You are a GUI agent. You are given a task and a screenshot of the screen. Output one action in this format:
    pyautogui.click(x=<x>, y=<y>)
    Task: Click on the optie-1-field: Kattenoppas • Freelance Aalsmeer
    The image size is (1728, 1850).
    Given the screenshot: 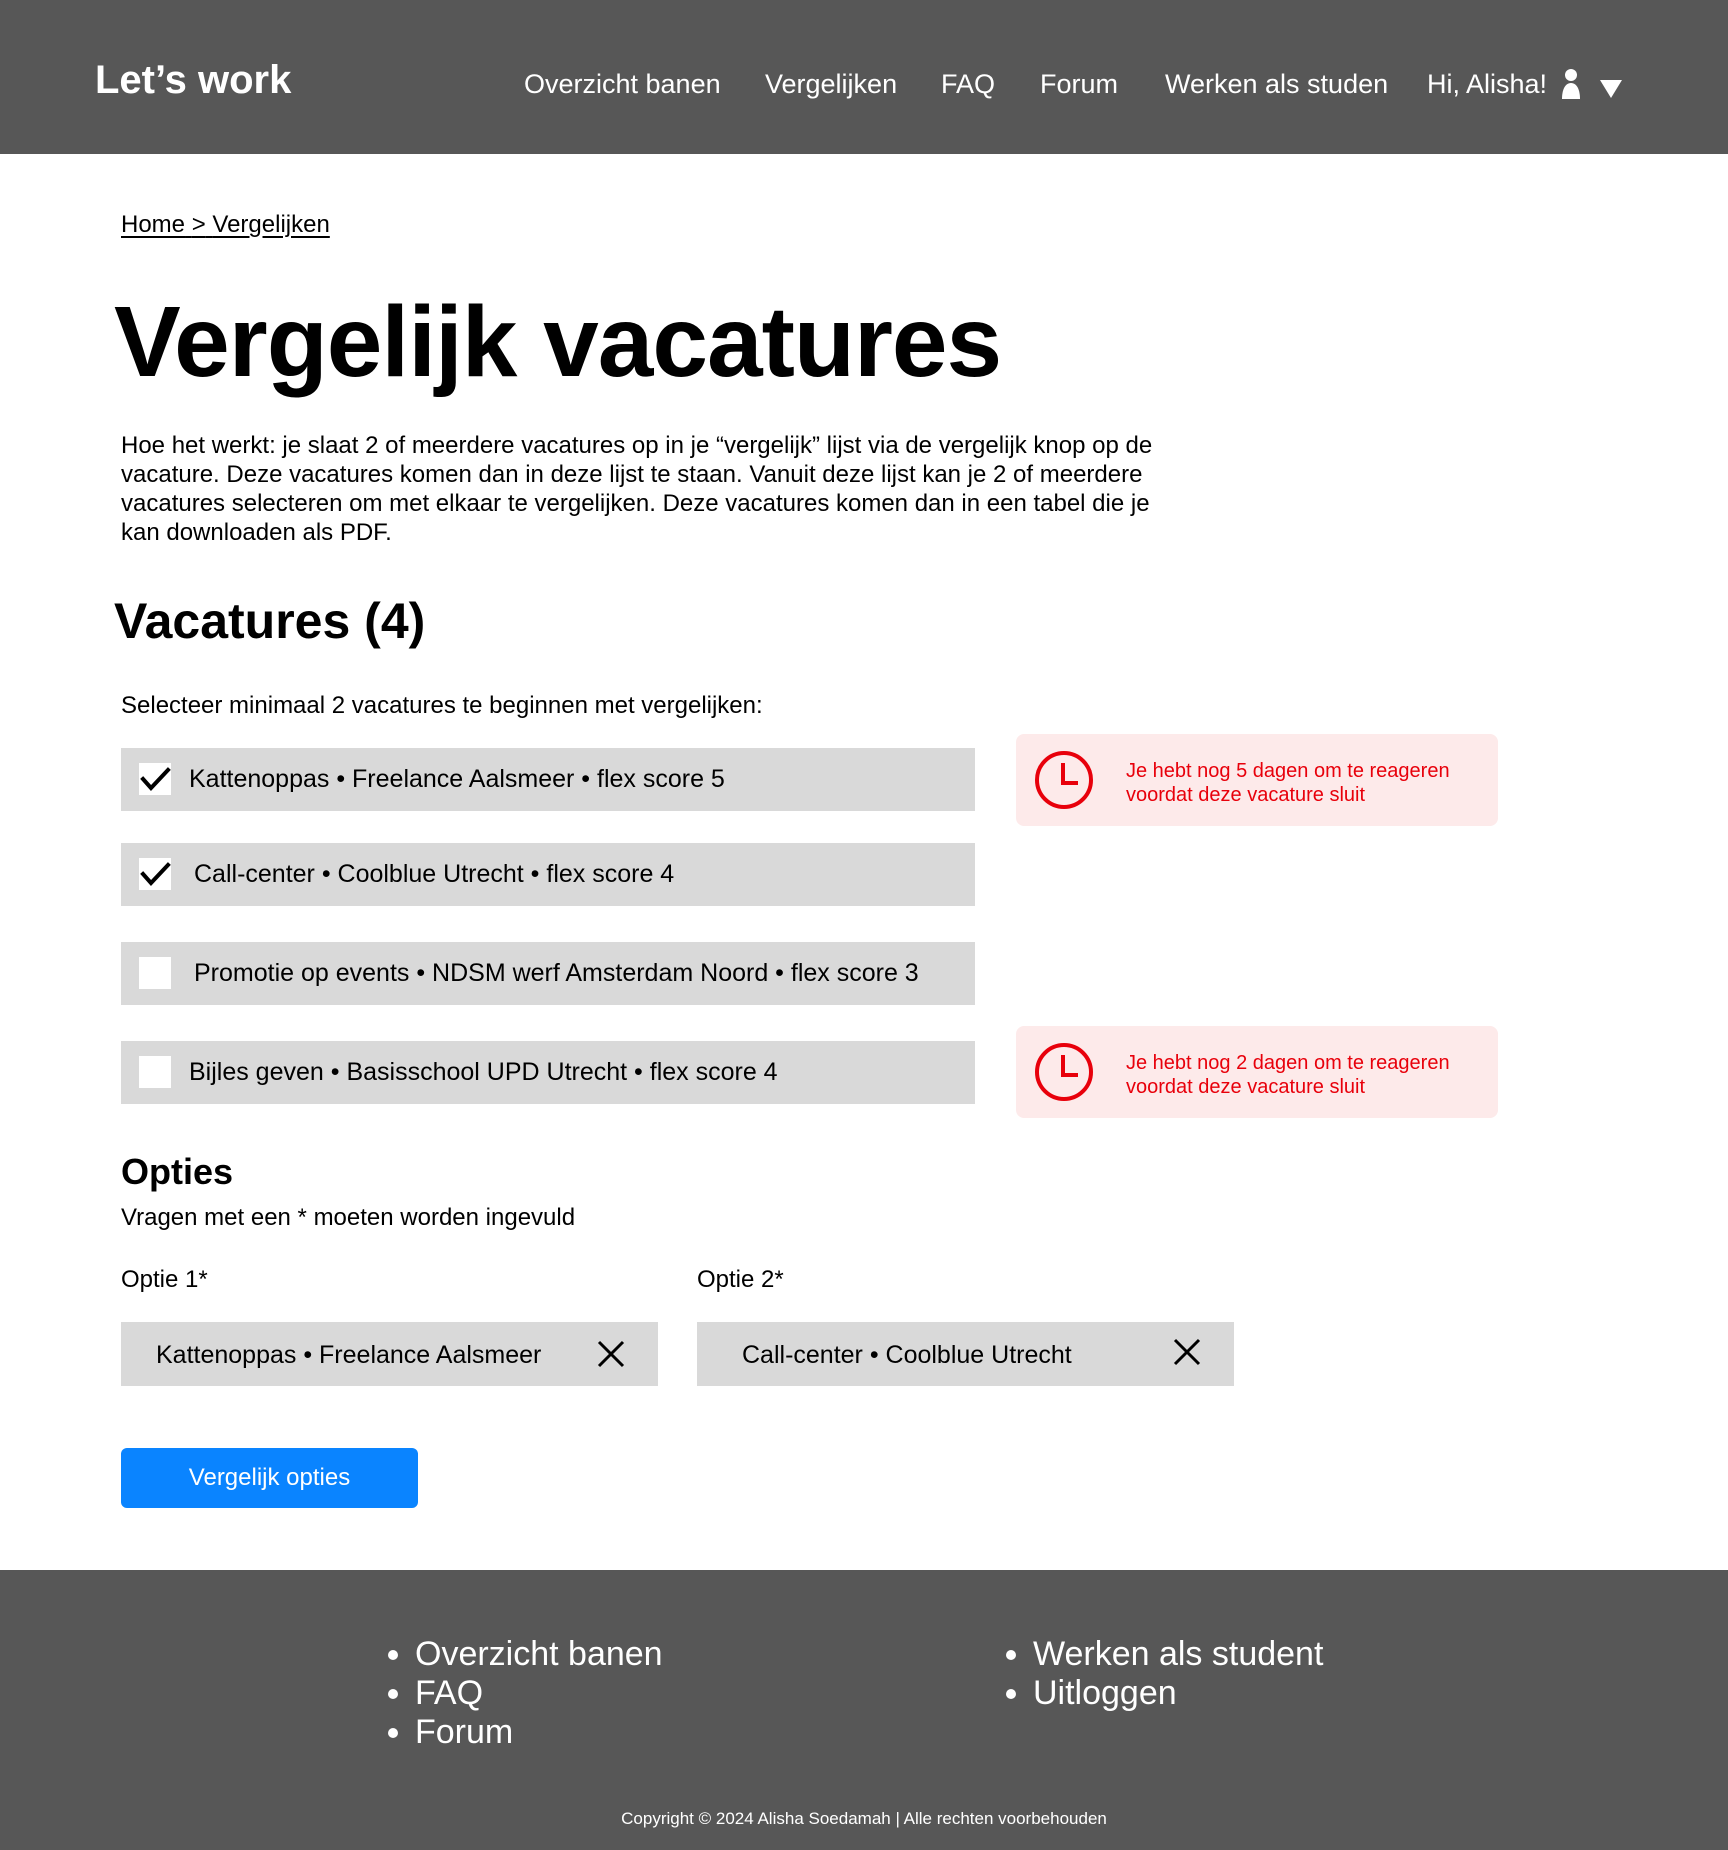 What is the action you would take?
    pyautogui.click(x=389, y=1354)
    